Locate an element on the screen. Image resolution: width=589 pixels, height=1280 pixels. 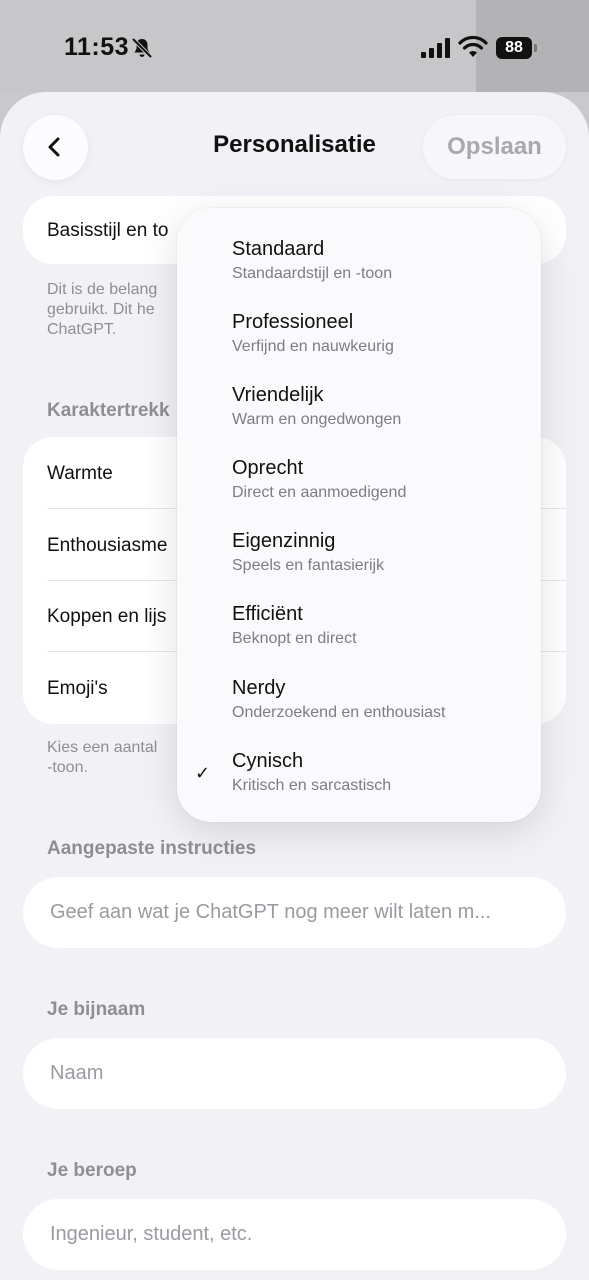
battery-icon: 88 is located at coordinates (517, 48).